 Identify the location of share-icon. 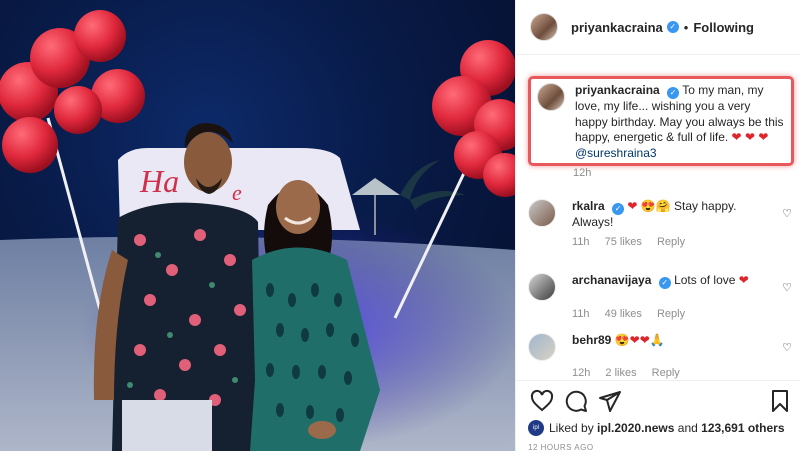
(610, 401).